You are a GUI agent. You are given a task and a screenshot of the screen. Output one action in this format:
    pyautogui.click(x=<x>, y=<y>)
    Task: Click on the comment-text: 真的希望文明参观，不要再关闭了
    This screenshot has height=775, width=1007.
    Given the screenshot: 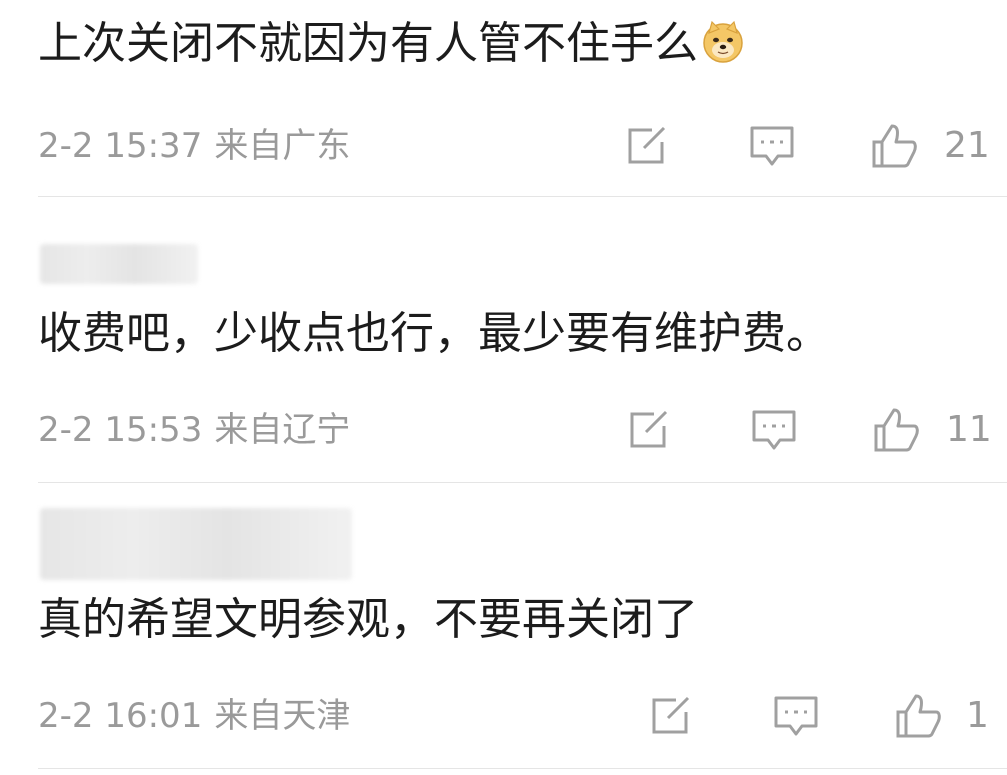 What is the action you would take?
    pyautogui.click(x=368, y=620)
    